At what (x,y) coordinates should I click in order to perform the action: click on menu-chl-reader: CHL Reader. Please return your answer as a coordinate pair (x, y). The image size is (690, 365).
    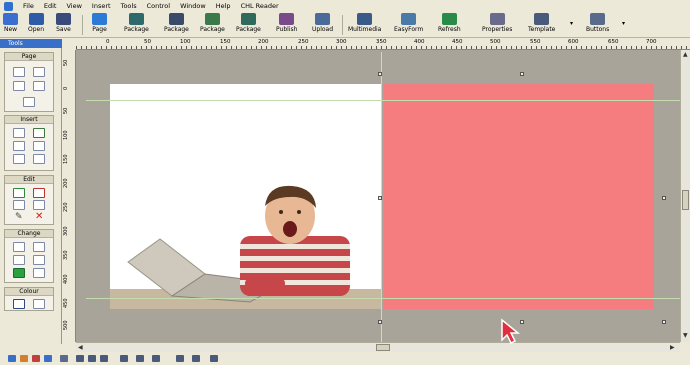
    Looking at the image, I should click on (260, 6).